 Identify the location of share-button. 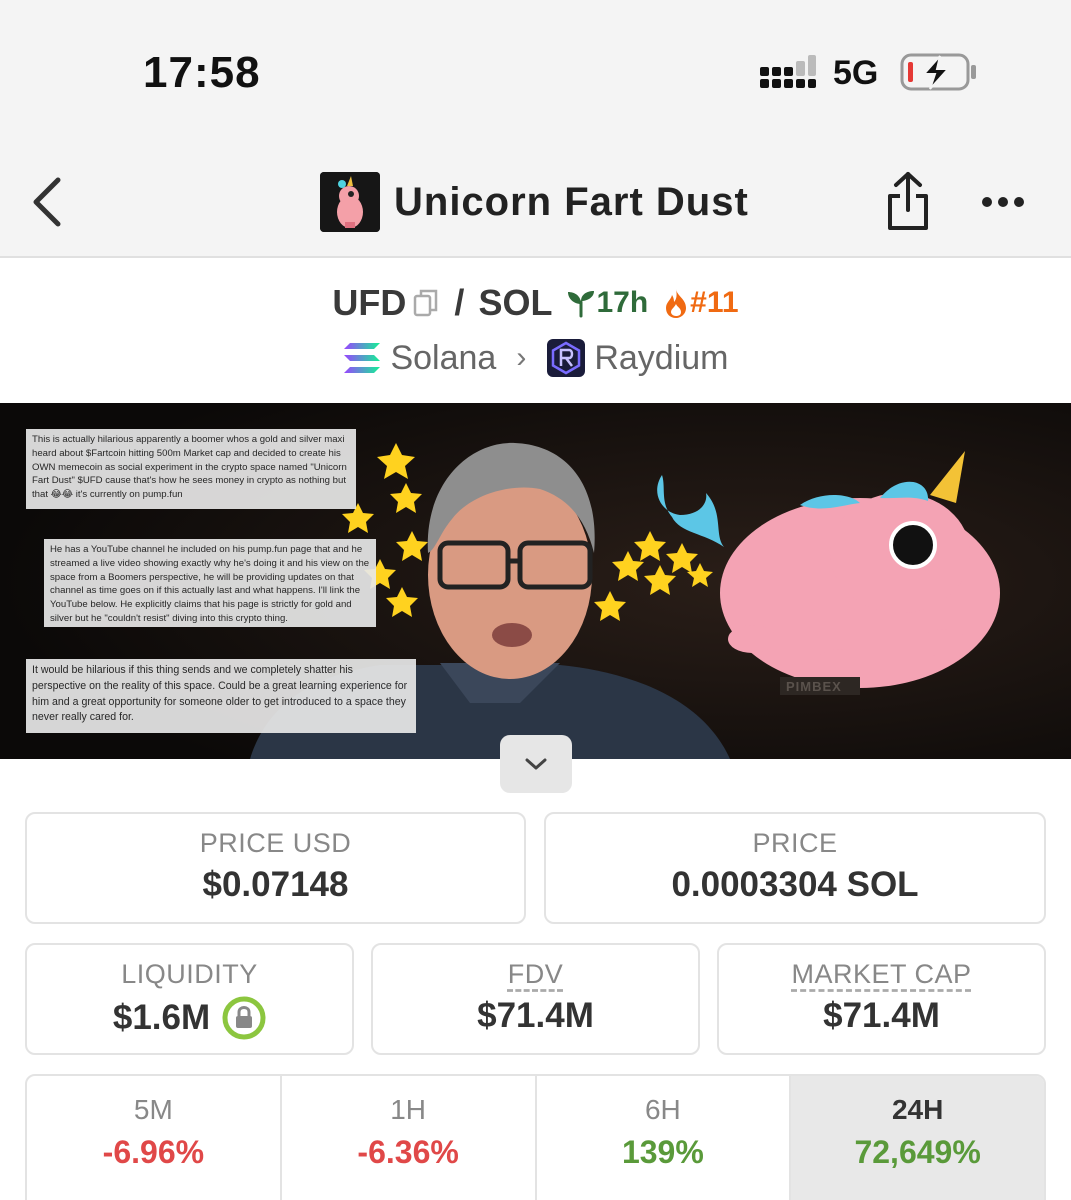
(908, 202).